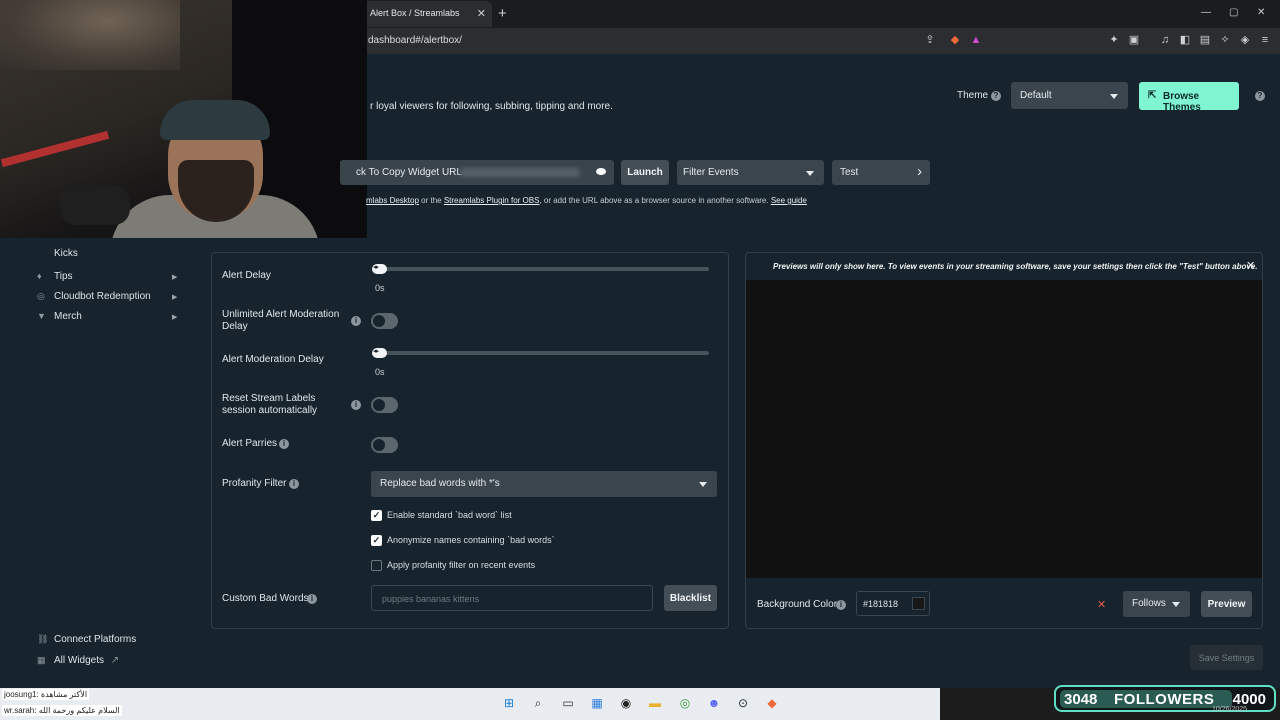 This screenshot has width=1280, height=720. I want to click on merch-icon: ▼, so click(41, 316).